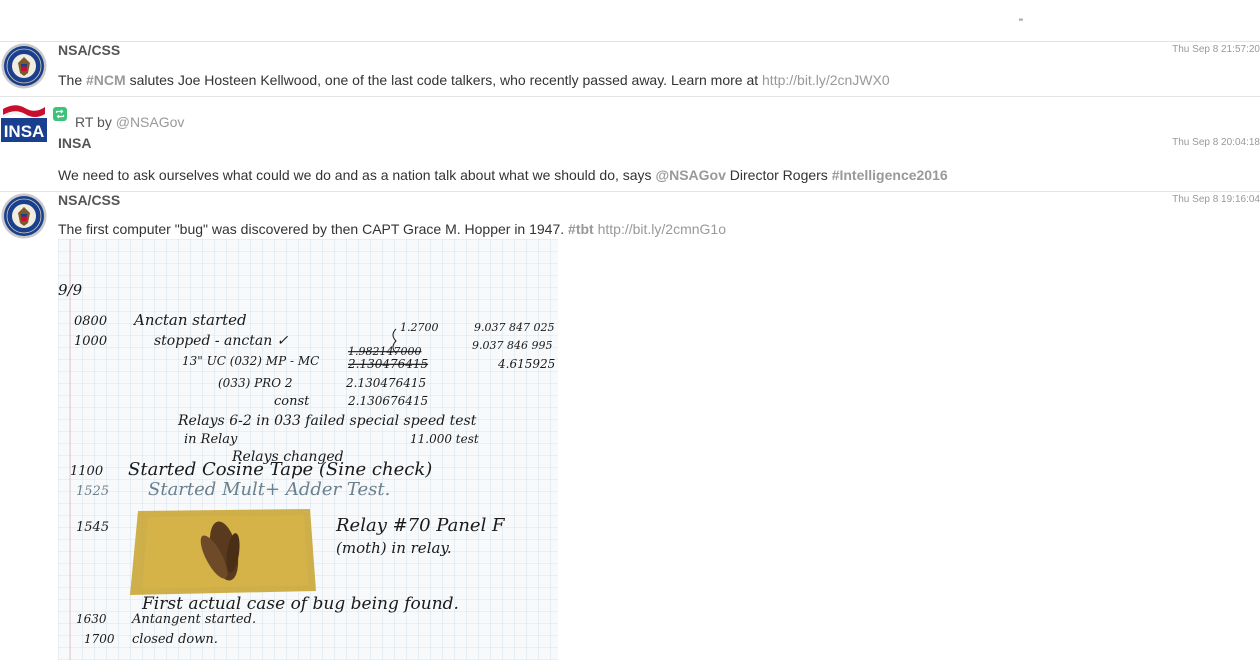 The width and height of the screenshot is (1260, 660). What do you see at coordinates (90, 341) in the screenshot?
I see `note-time: 1000` at bounding box center [90, 341].